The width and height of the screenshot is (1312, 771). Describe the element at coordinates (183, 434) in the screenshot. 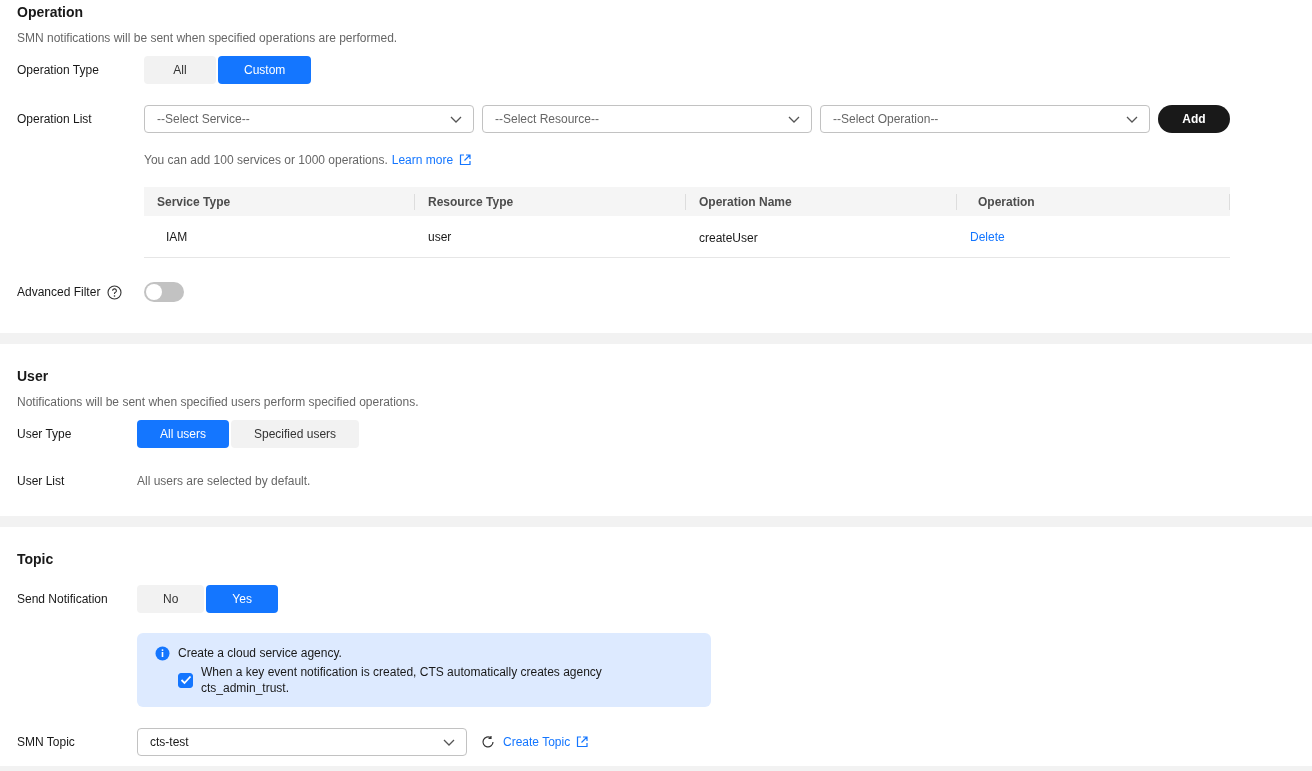

I see `option-button: All users` at that location.